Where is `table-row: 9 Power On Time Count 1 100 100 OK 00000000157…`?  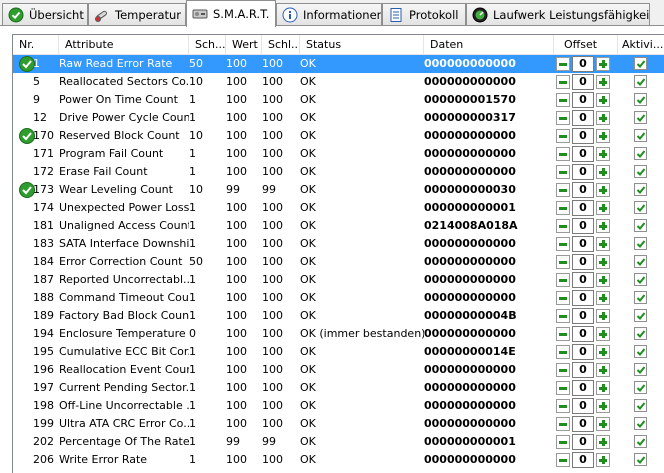
table-row: 9 Power On Time Count 1 100 100 OK 00000000157… is located at coordinates (338, 100).